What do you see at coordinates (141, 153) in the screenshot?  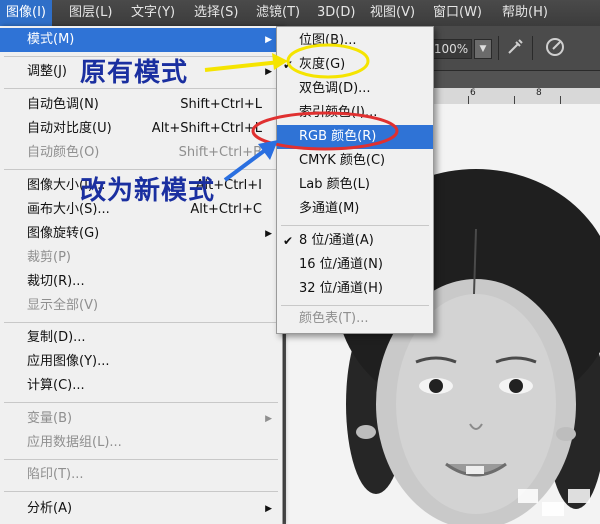 I see `menu-item-auto-color: 自动颜色(O) Shift+Ctrl+B` at bounding box center [141, 153].